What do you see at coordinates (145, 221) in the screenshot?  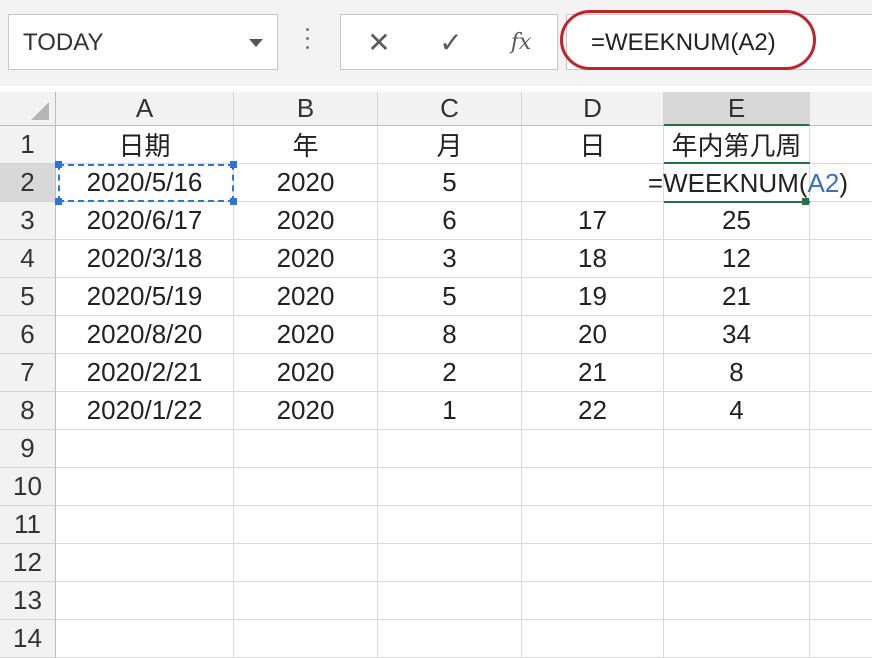 I see `cell-a3: 2020/6/17` at bounding box center [145, 221].